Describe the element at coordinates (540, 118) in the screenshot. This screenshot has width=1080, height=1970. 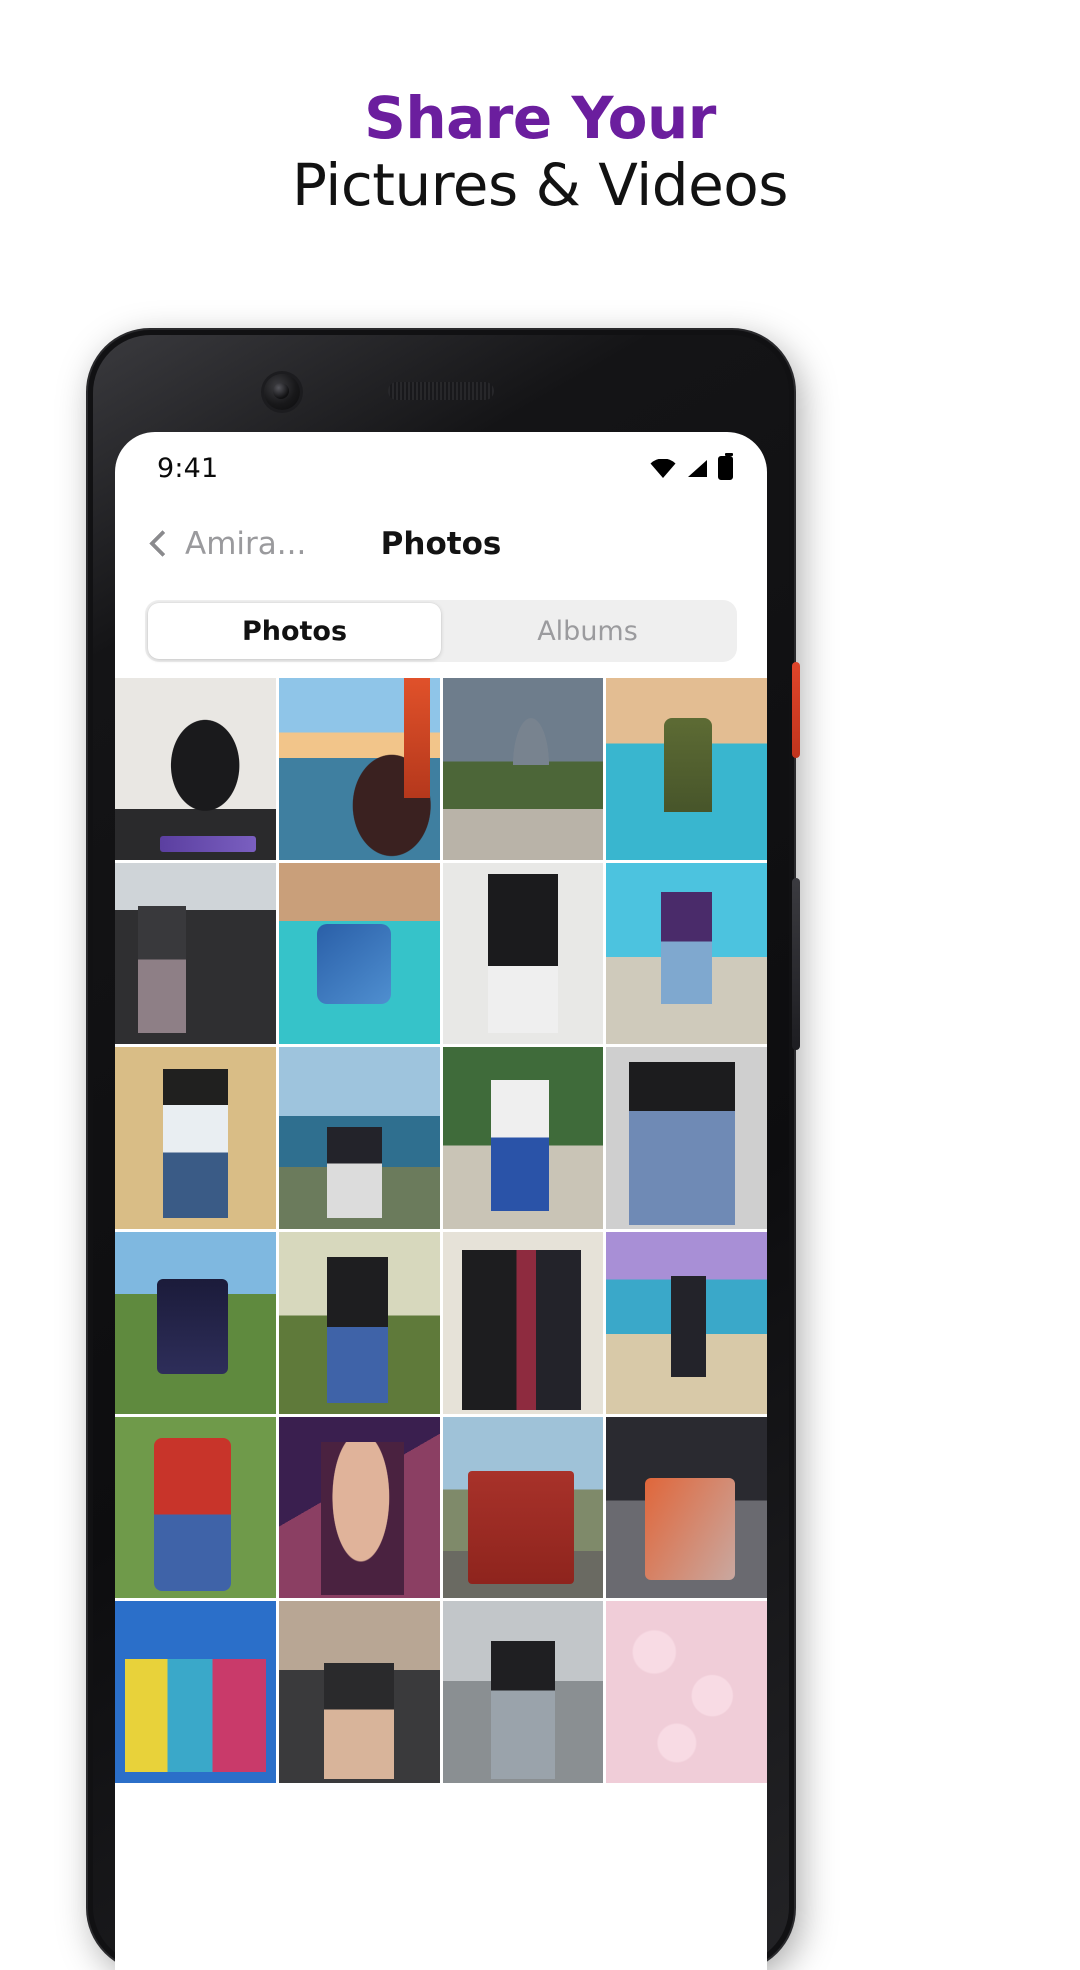
I see `headline-line-1: Share Your` at that location.